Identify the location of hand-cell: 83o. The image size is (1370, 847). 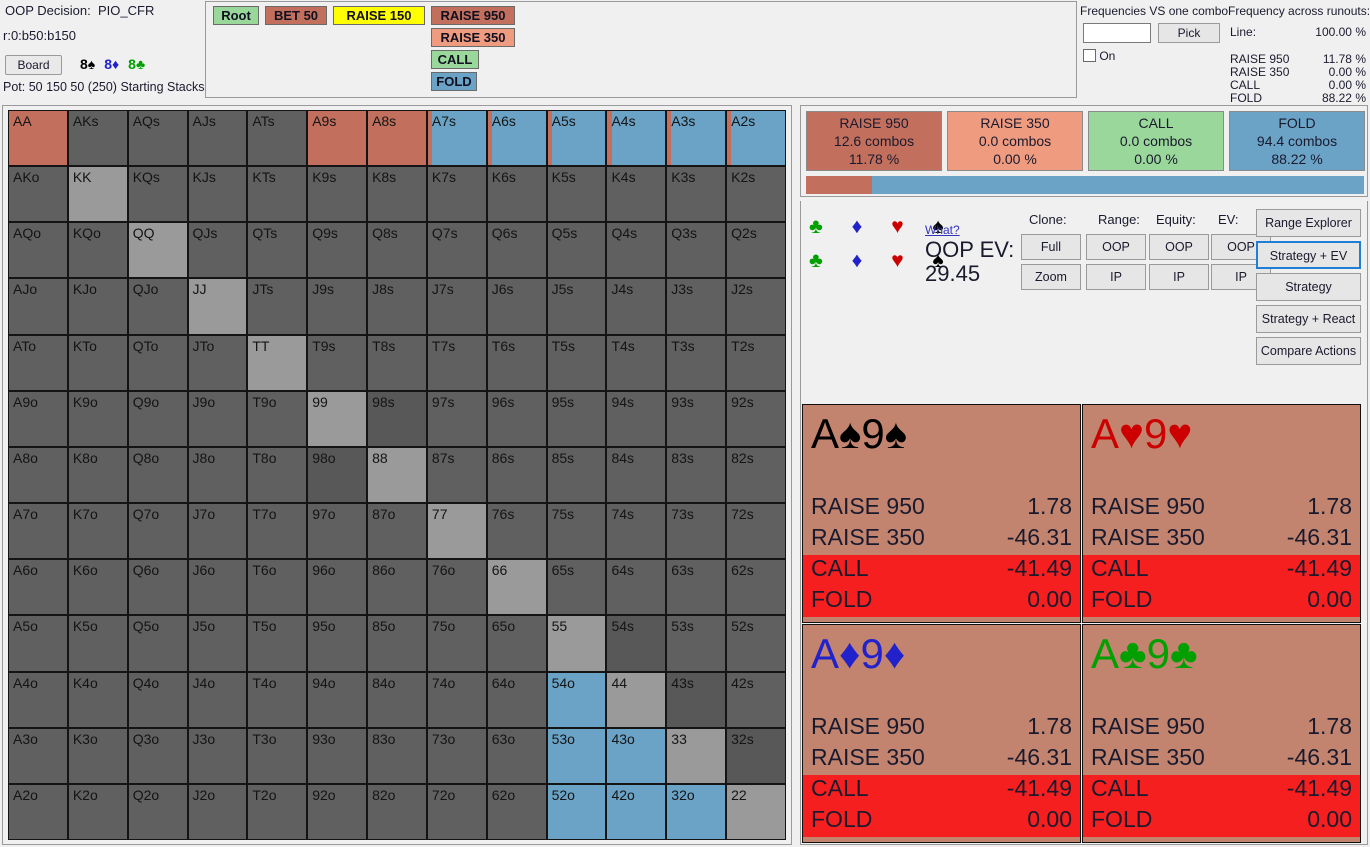
(397, 755).